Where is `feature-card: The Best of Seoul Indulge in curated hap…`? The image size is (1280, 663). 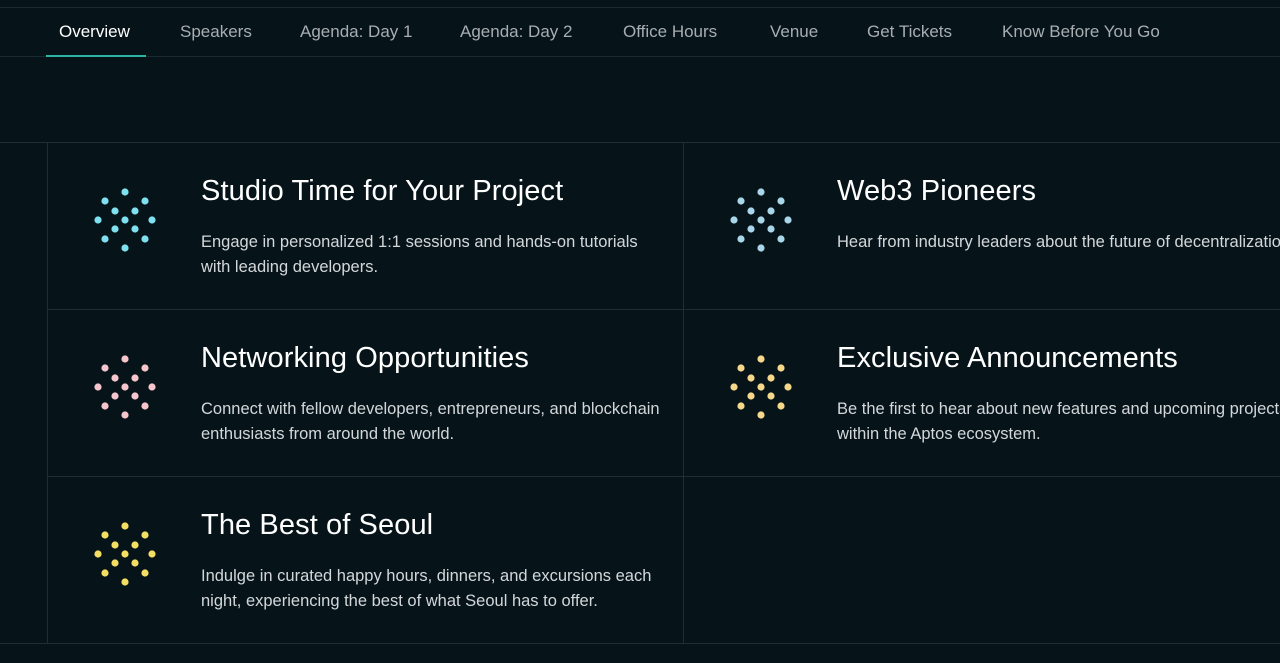 feature-card: The Best of Seoul Indulge in curated hap… is located at coordinates (365, 559).